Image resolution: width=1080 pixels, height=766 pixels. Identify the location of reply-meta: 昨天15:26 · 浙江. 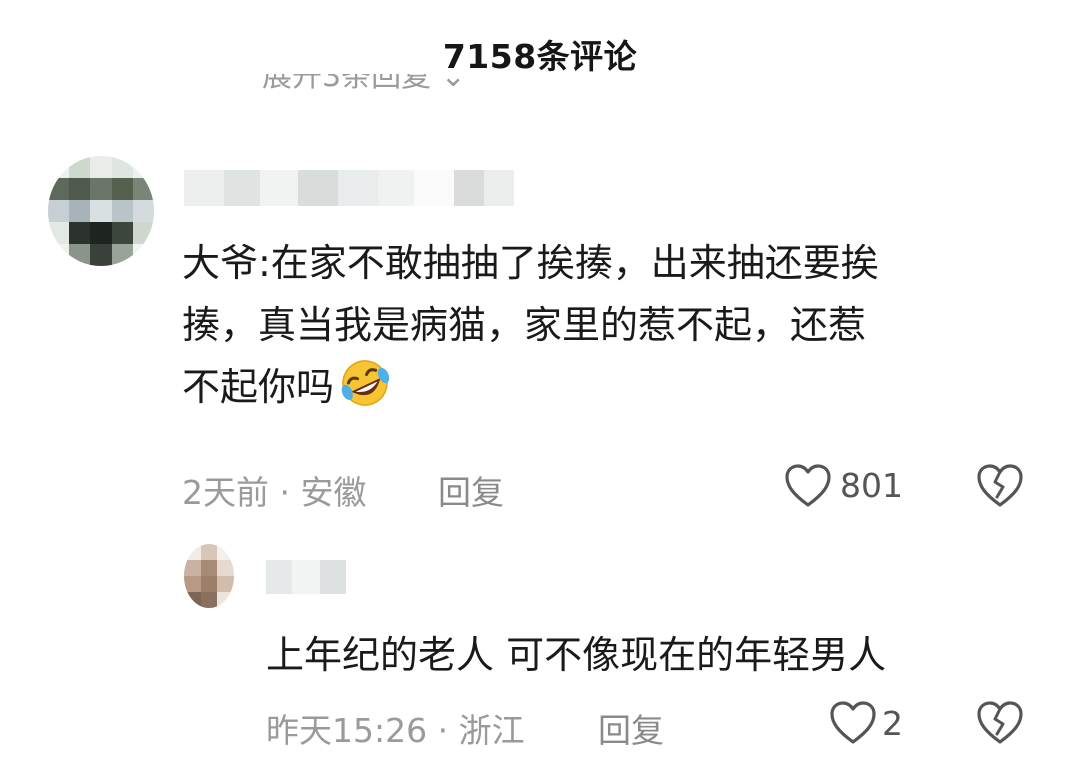
(395, 730).